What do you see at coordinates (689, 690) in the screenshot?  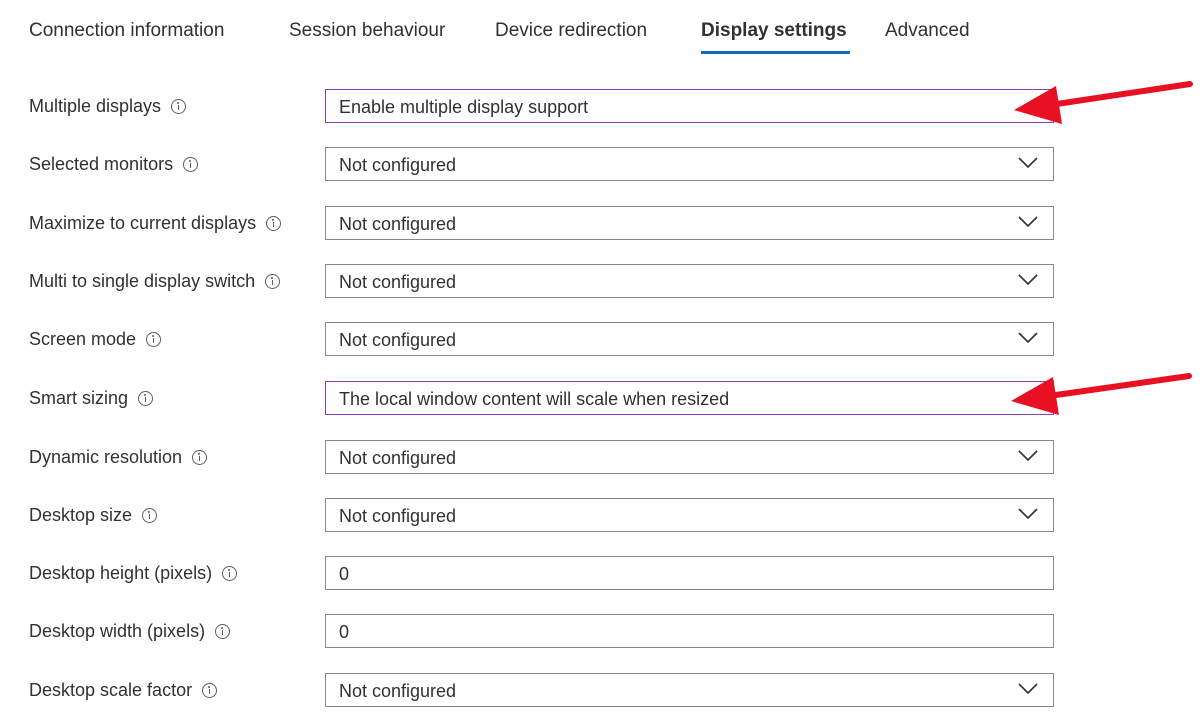 I see `desktop-scale-factor-dropdown: Not configured` at bounding box center [689, 690].